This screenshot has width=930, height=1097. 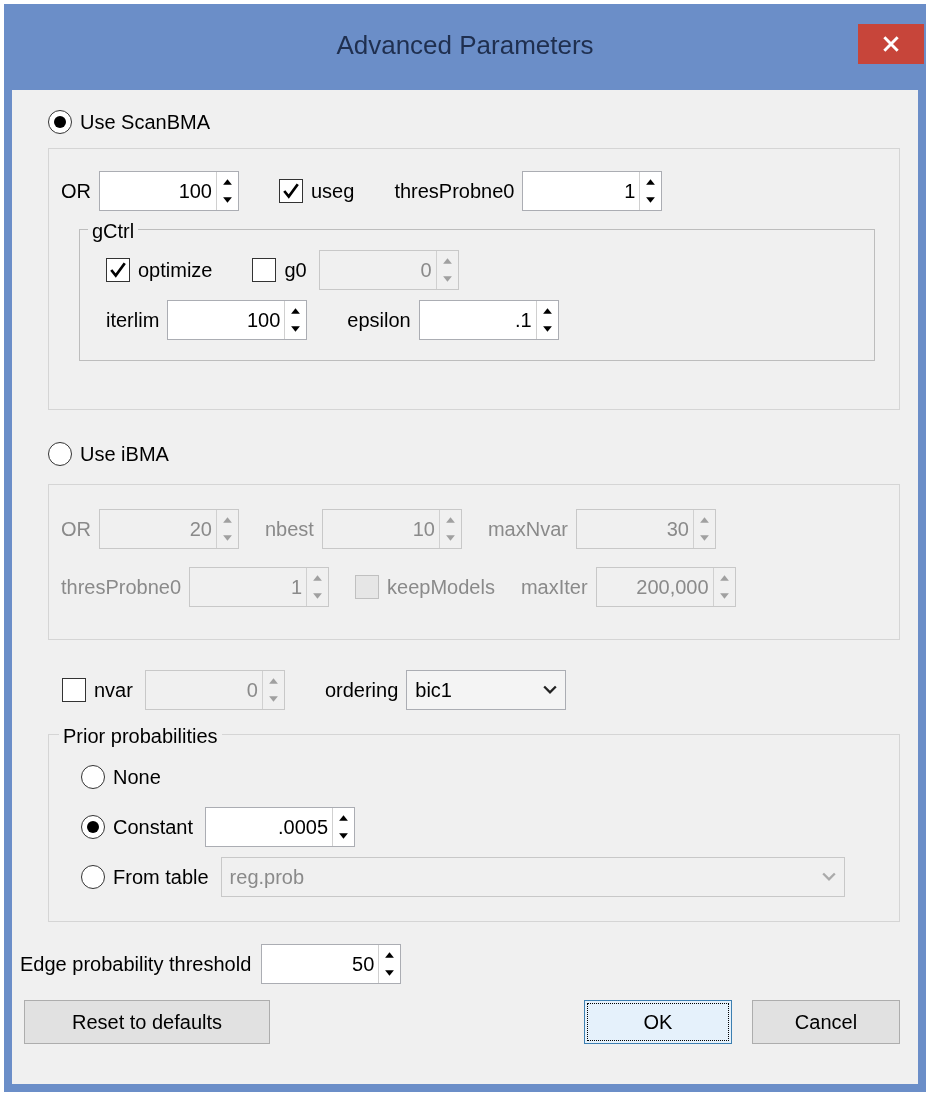 I want to click on spin-box: .1, so click(x=488, y=320).